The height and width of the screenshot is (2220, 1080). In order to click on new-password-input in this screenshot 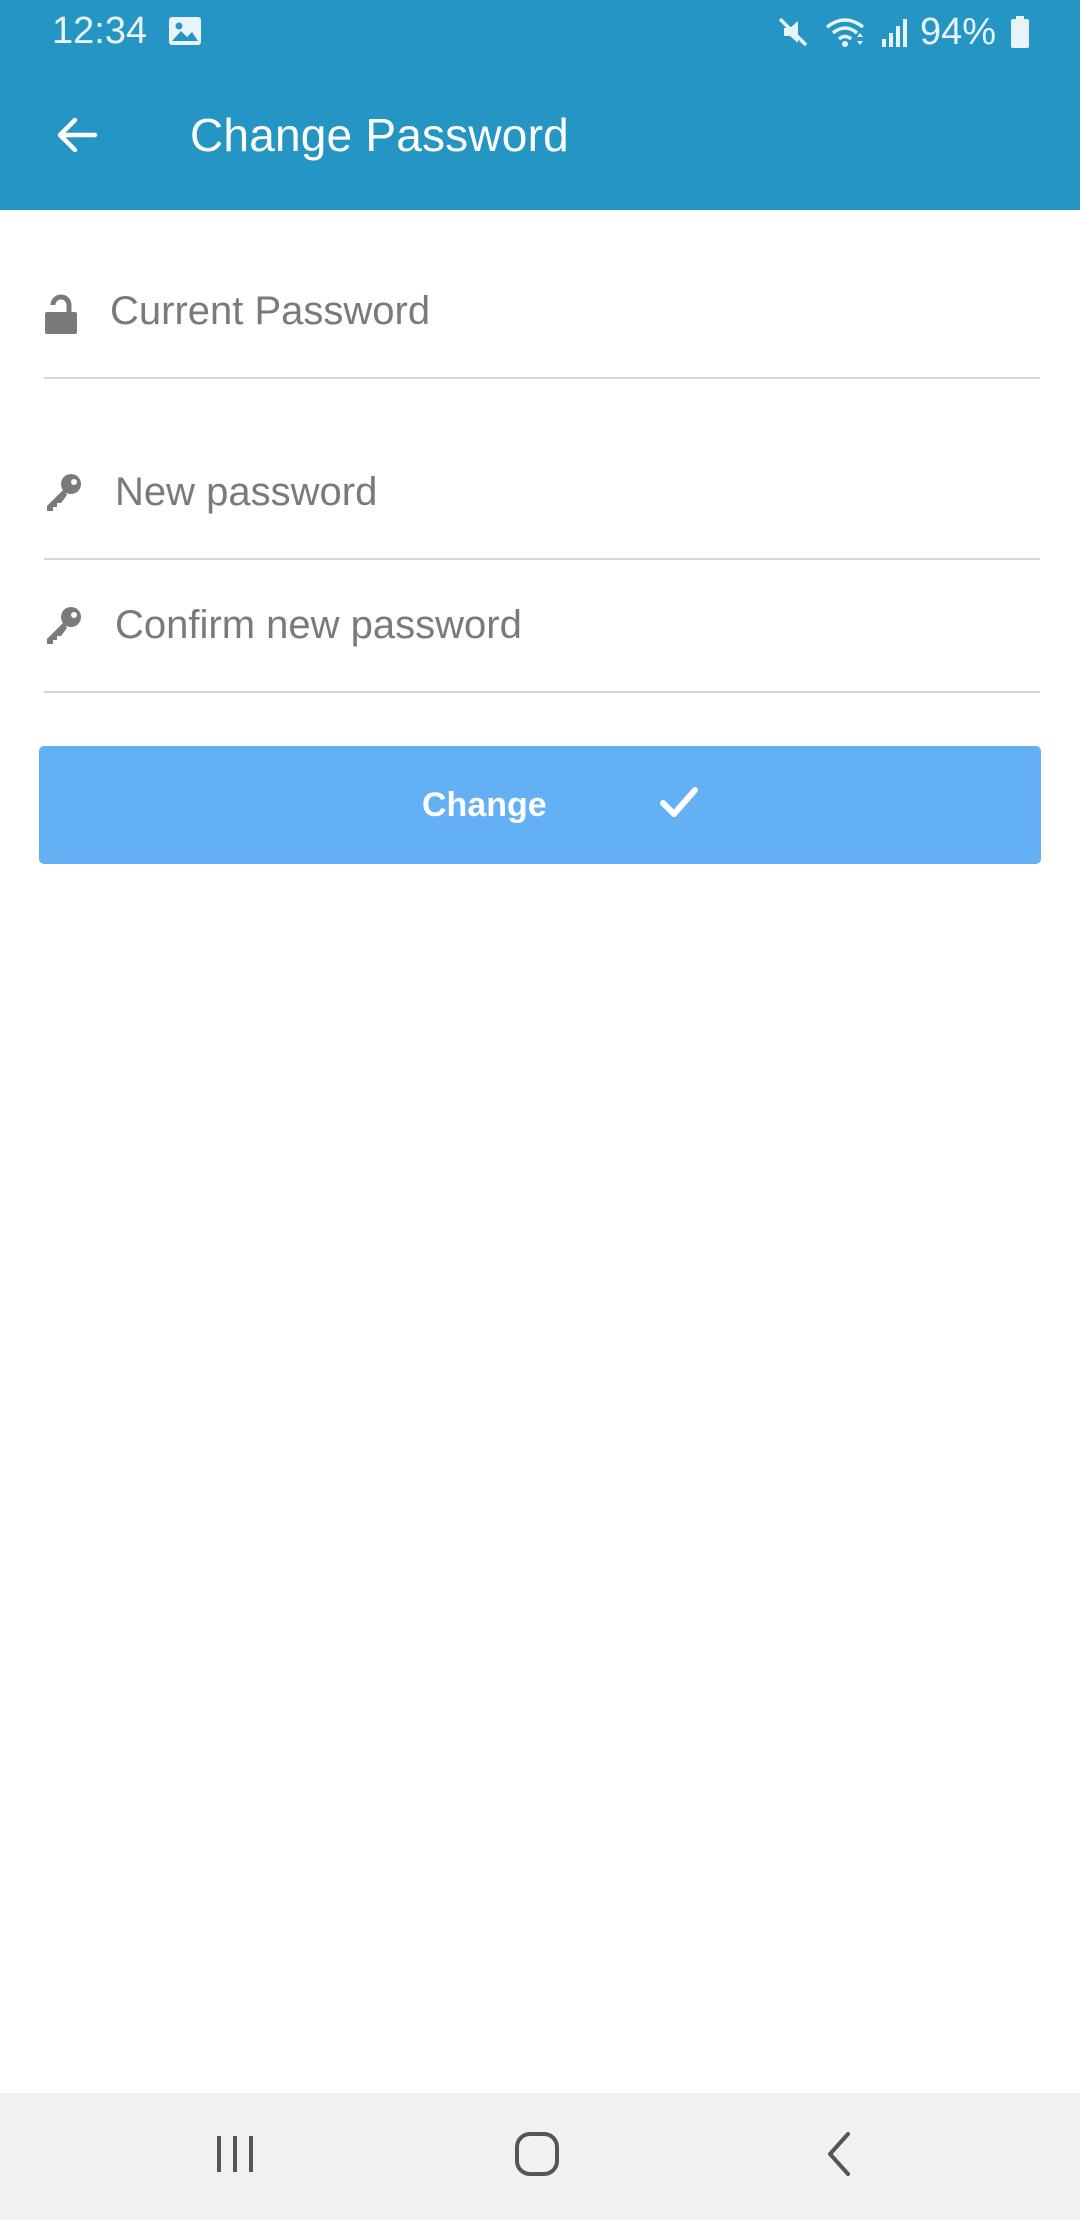, I will do `click(577, 492)`.